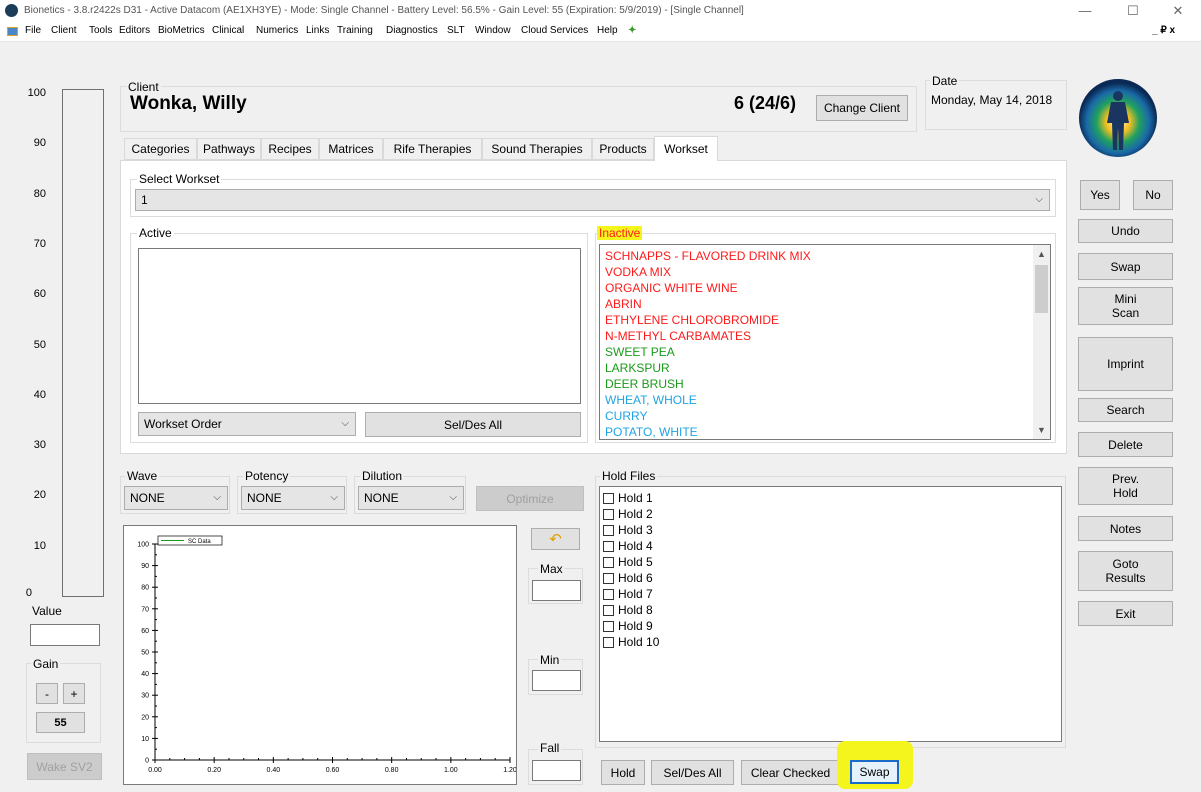 The height and width of the screenshot is (792, 1201). Describe the element at coordinates (1125, 528) in the screenshot. I see `notes-button: Notes` at that location.